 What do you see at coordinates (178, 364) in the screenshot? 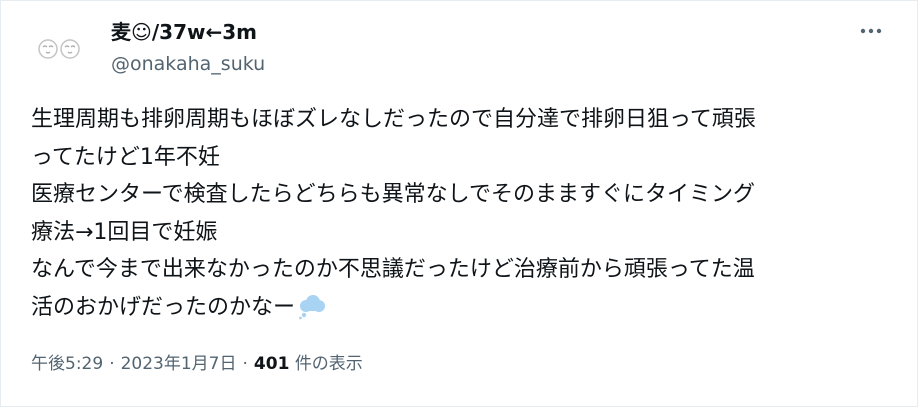
I see `tweet-date: 2023年1月7日` at bounding box center [178, 364].